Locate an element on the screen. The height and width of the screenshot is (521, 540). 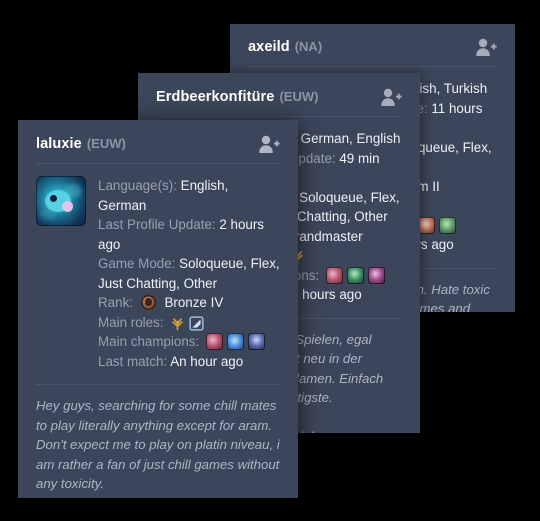
profile-name: laluxie is located at coordinates (59, 144).